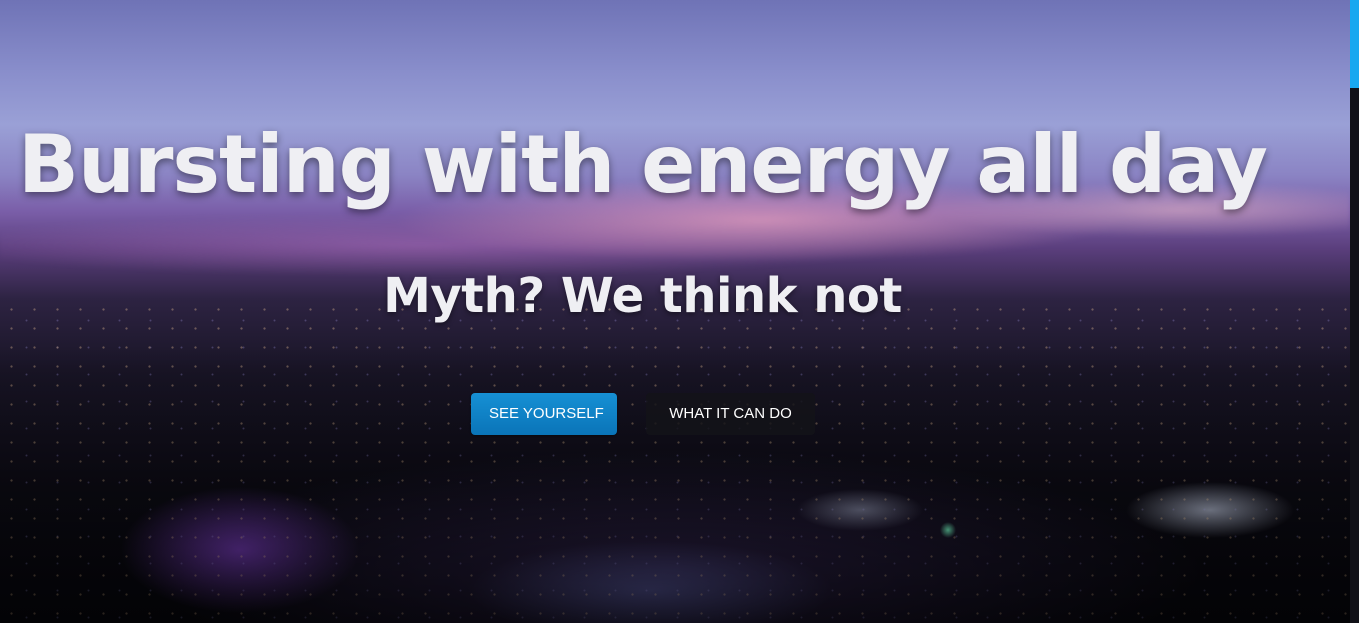  I want to click on see-yourself-button: SEE YOURSELF, so click(544, 414).